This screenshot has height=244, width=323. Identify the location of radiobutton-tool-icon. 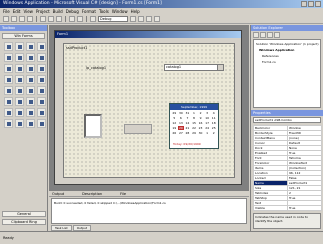
(41, 57).